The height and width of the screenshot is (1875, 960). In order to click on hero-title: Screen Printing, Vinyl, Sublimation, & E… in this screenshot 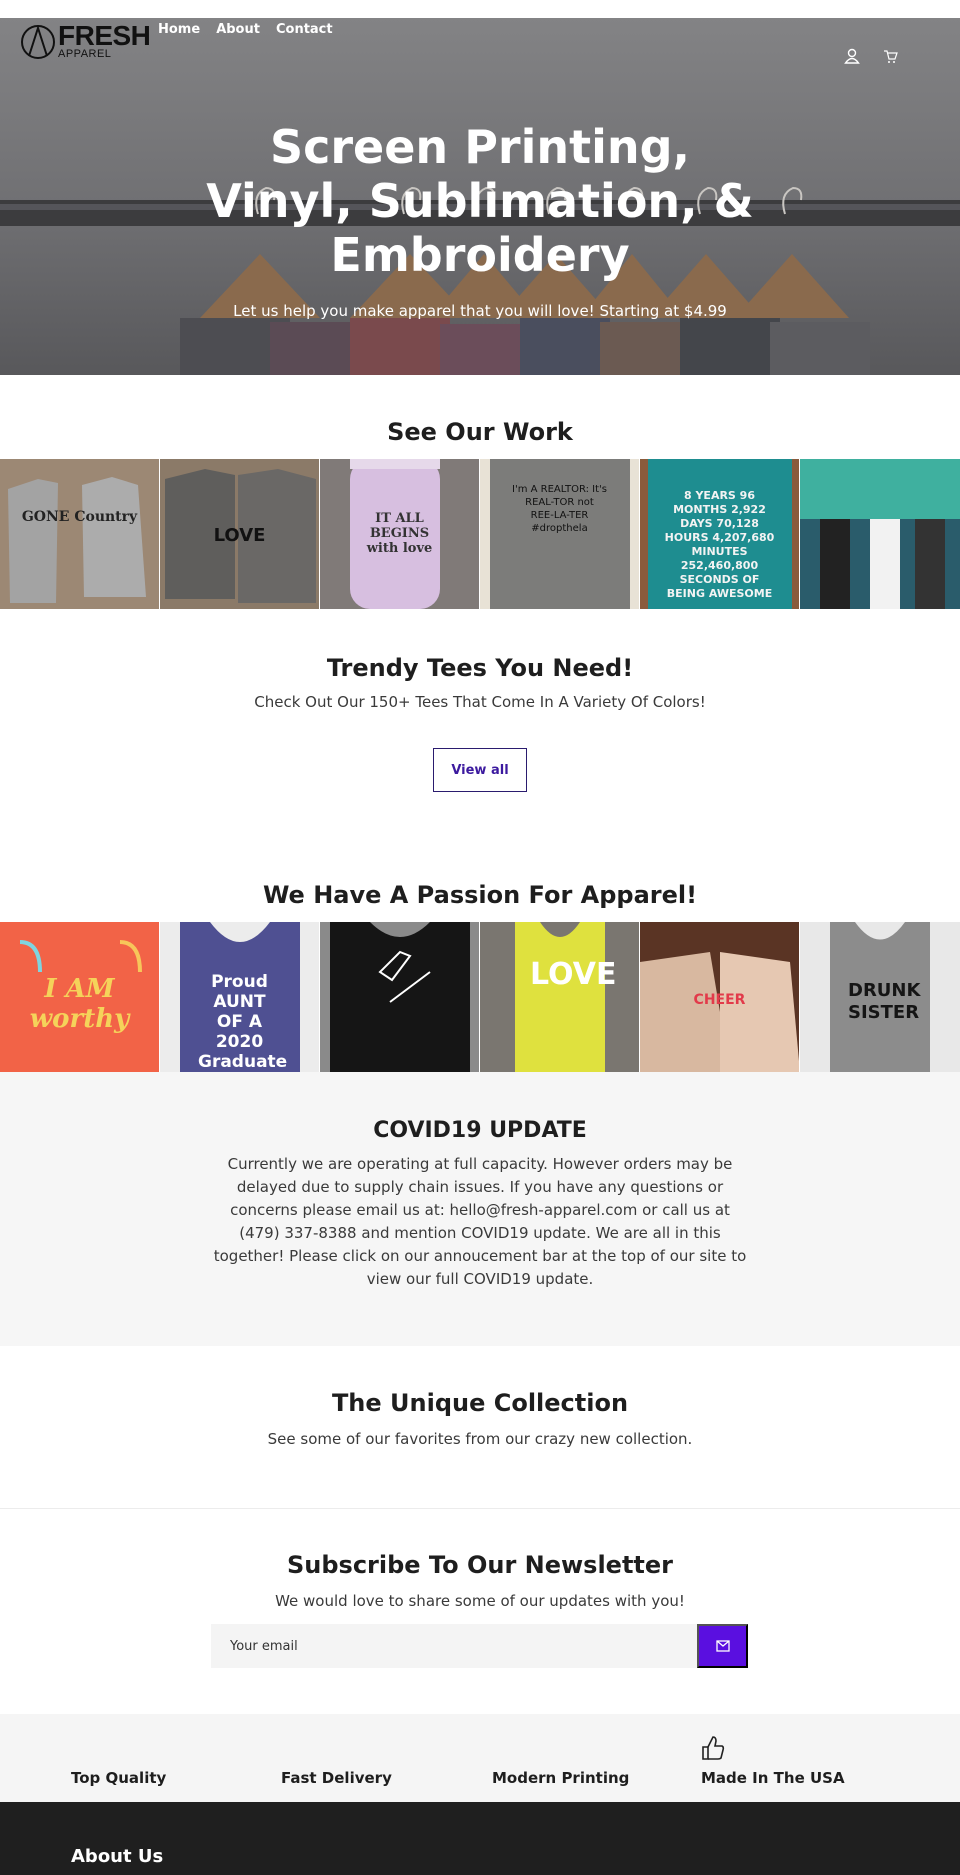, I will do `click(480, 201)`.